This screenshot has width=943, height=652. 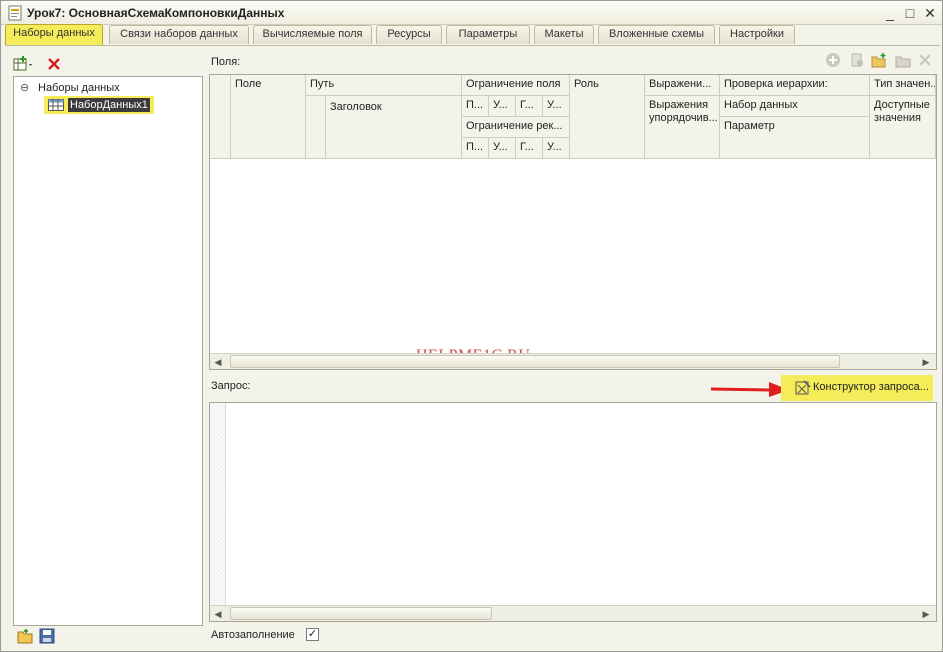 I want to click on tree-root-label: Наборы данных, so click(x=79, y=88).